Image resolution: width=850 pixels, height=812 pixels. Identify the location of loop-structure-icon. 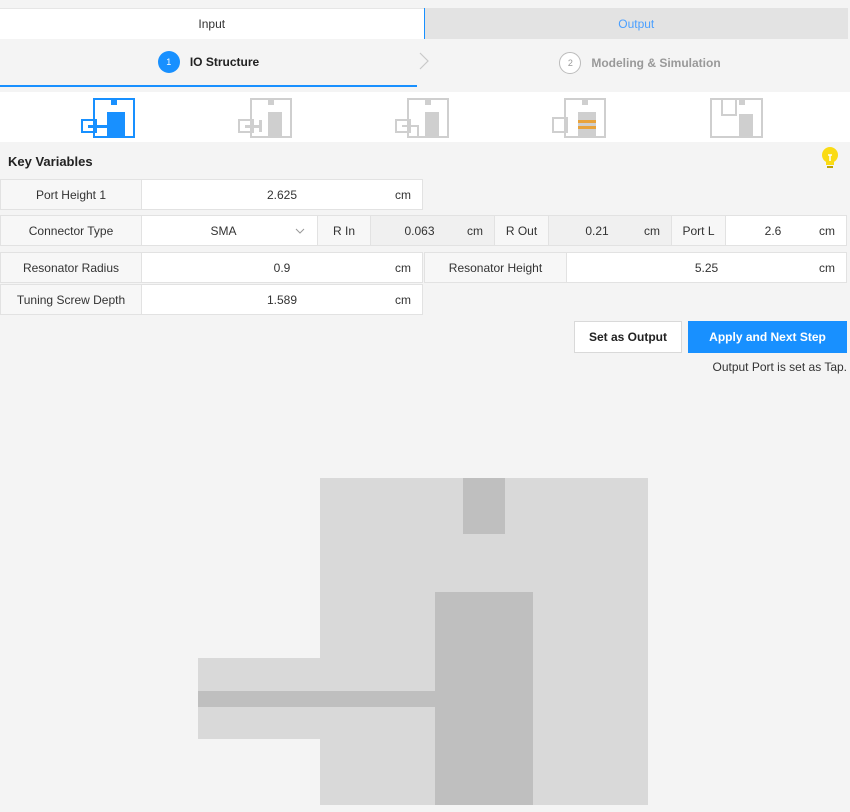
(422, 118).